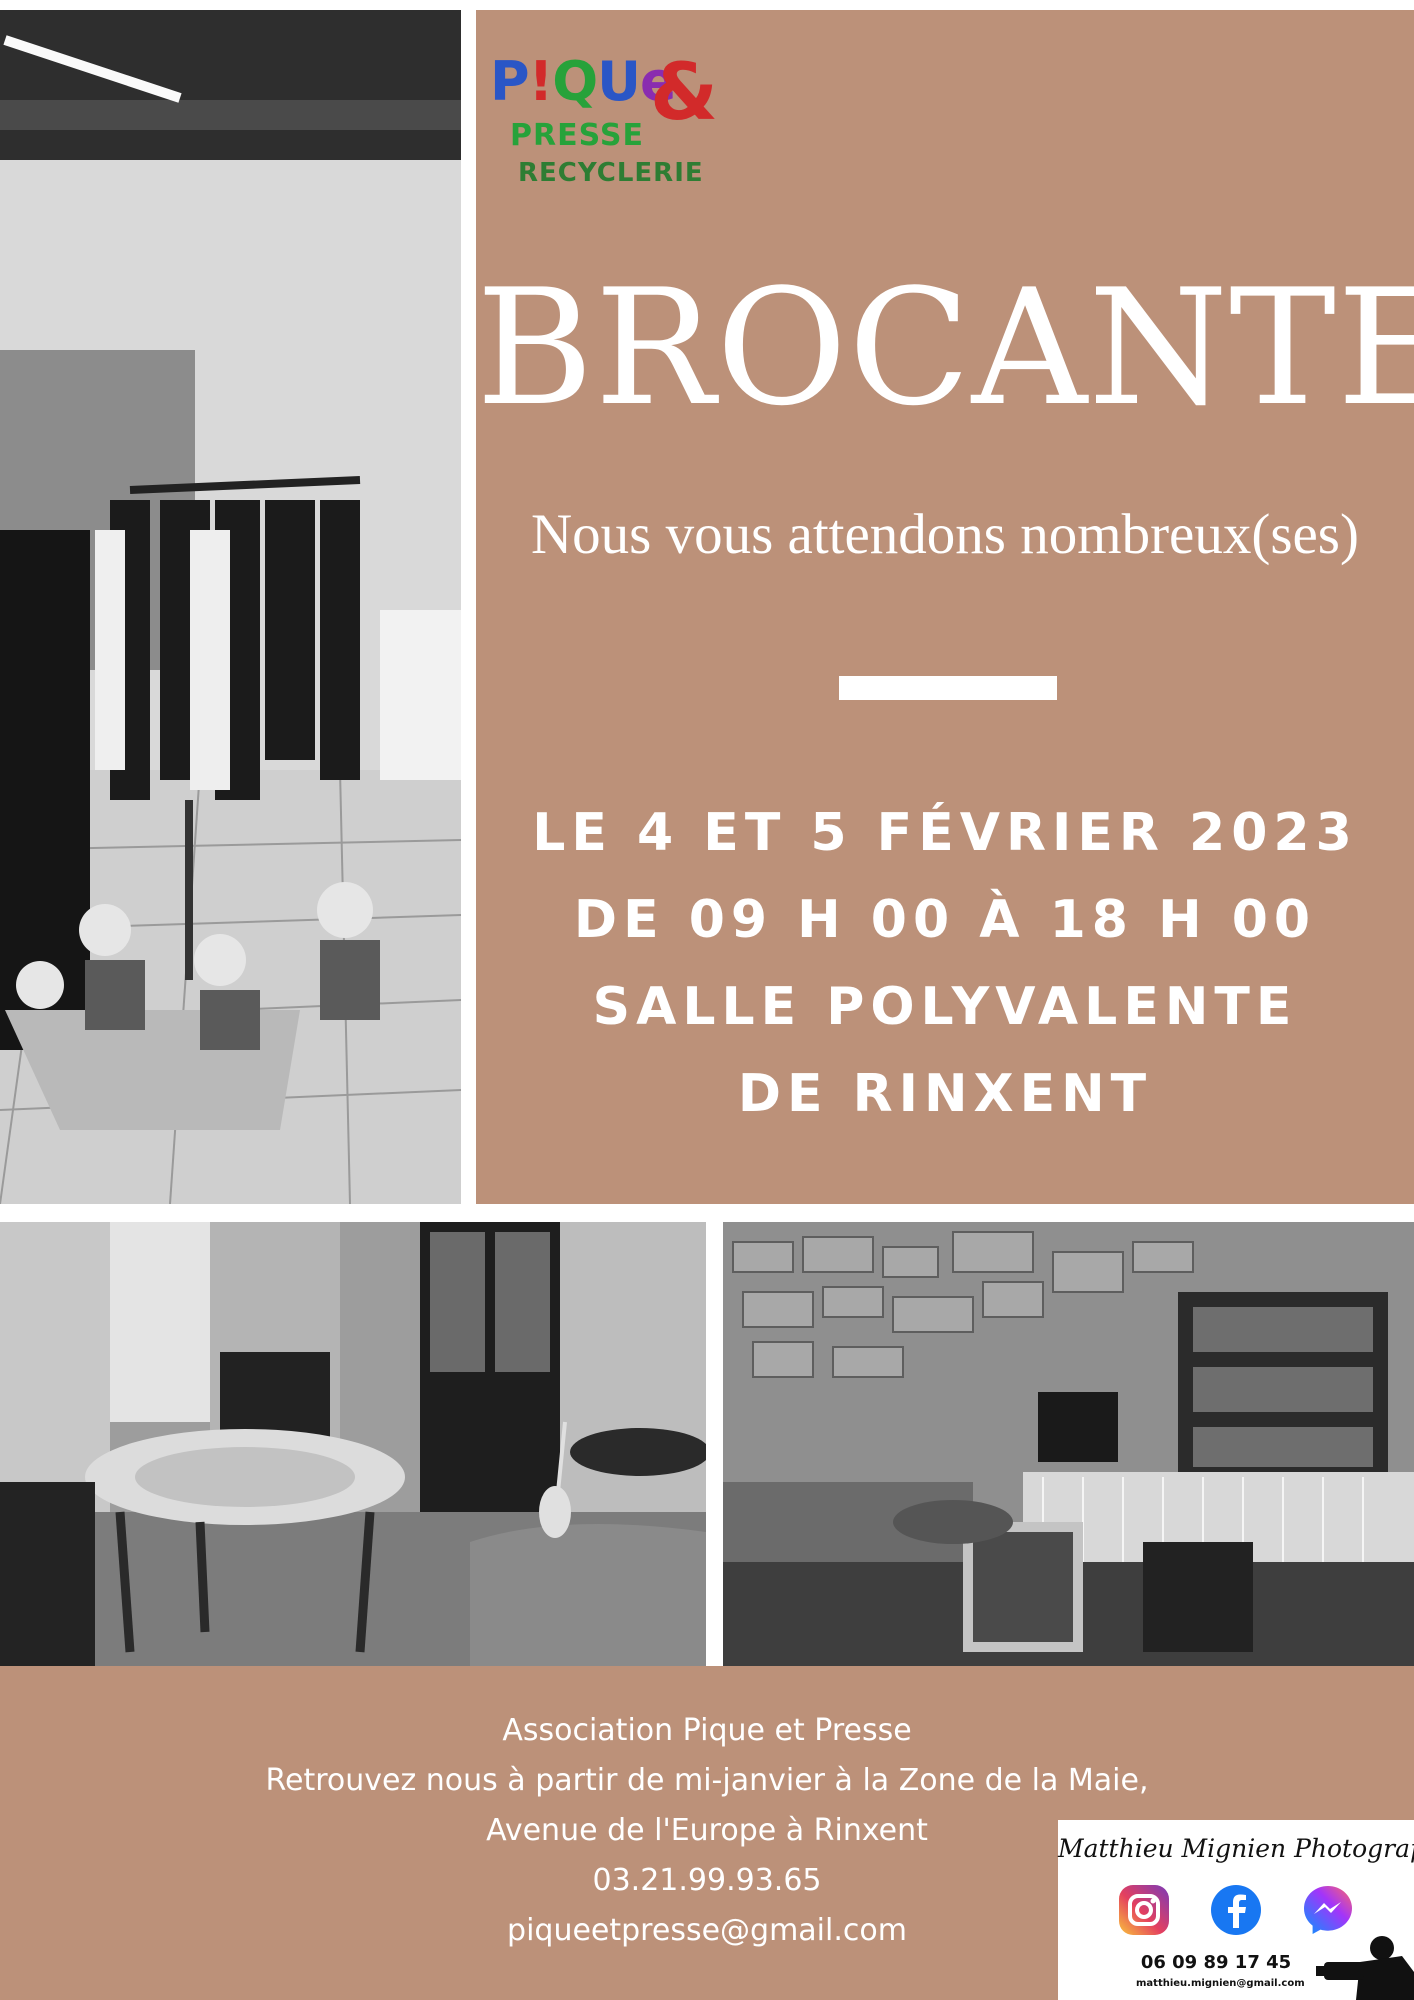  Describe the element at coordinates (945, 1007) in the screenshot. I see `event-venue-line1: SALLE POLYVALENTE` at that location.